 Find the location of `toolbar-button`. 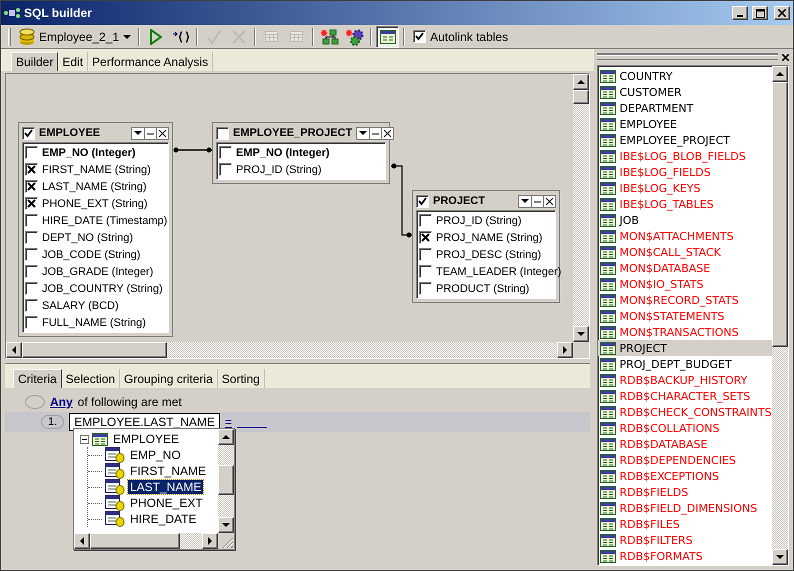

toolbar-button is located at coordinates (388, 37).